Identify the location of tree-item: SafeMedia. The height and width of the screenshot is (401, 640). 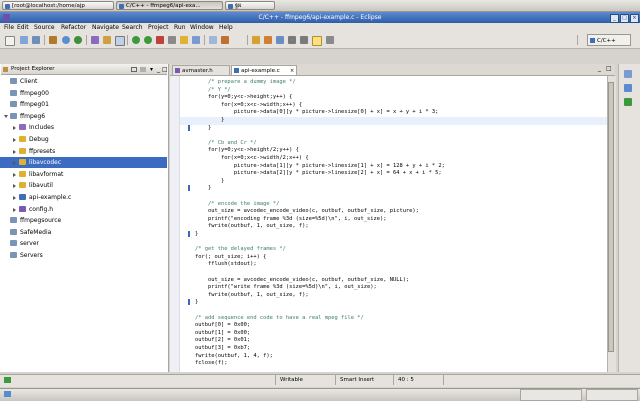
(83, 232).